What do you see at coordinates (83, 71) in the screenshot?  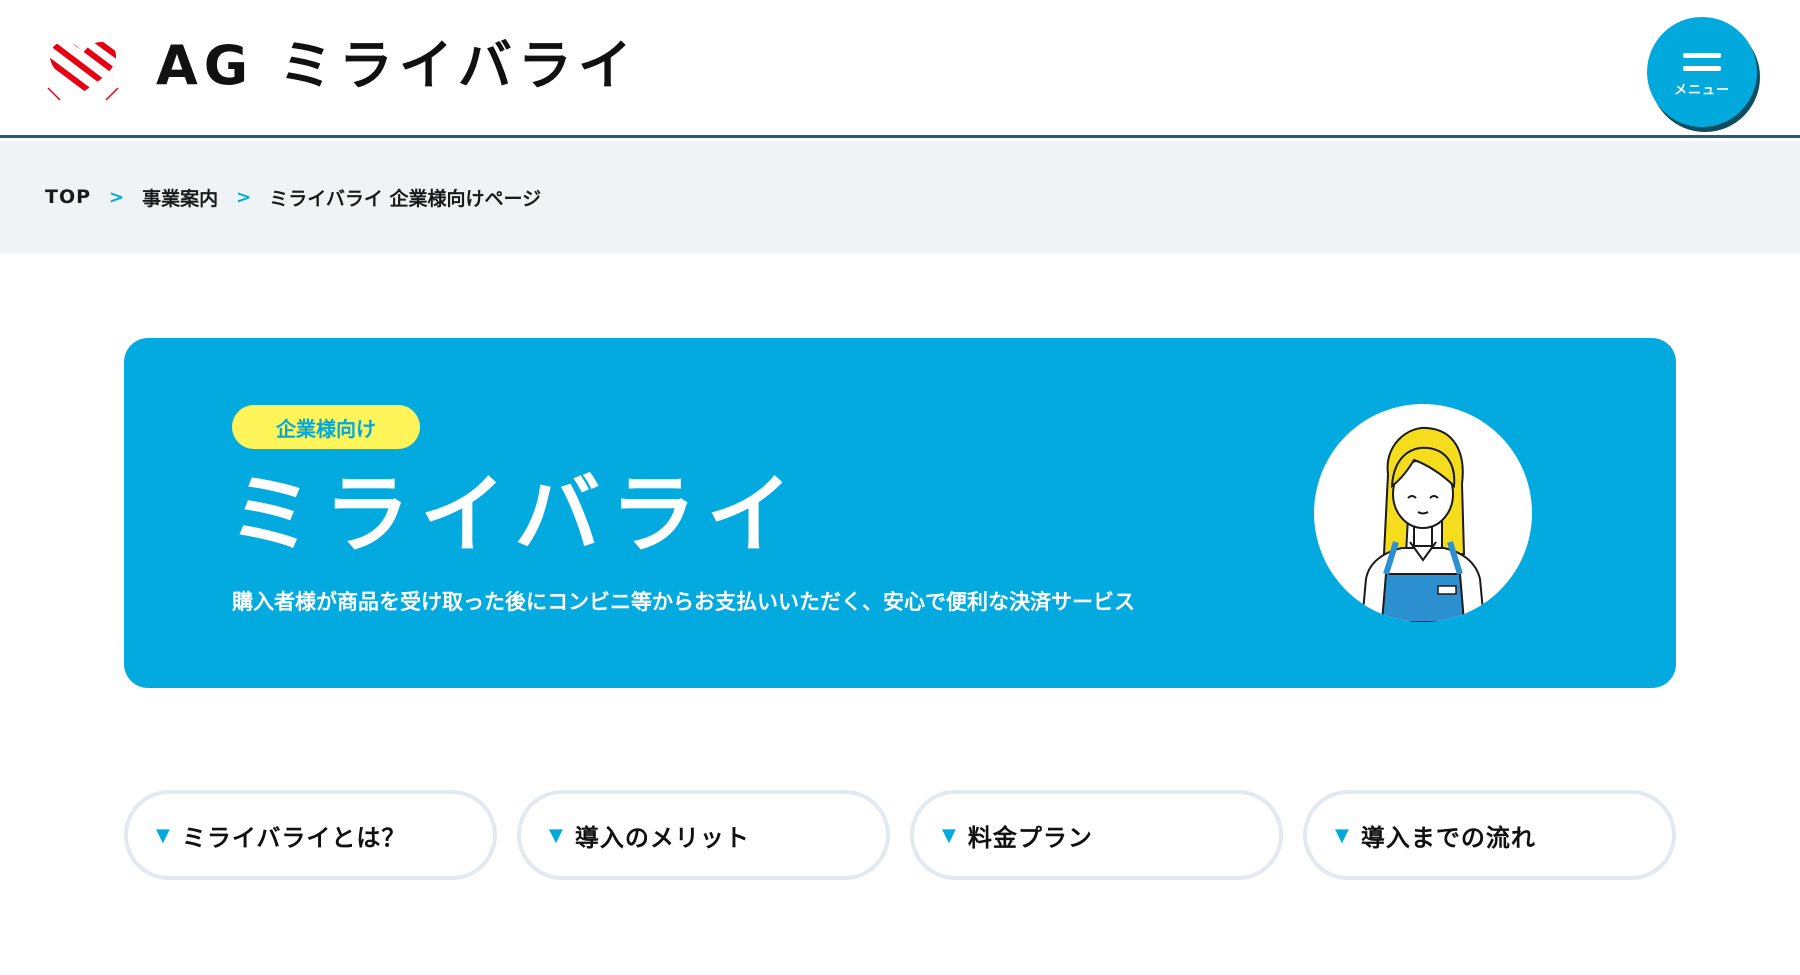 I see `heart-stripes-logo-icon` at bounding box center [83, 71].